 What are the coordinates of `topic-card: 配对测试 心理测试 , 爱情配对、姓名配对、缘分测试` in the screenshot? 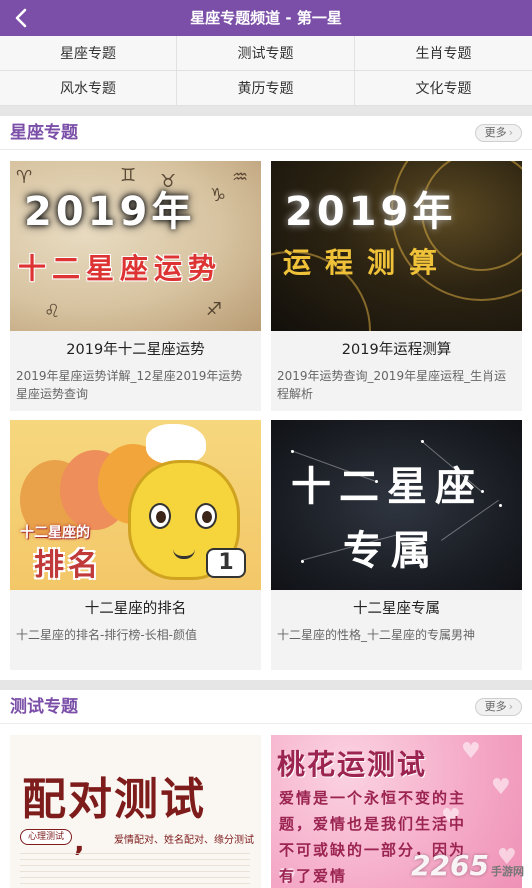 It's located at (135, 811).